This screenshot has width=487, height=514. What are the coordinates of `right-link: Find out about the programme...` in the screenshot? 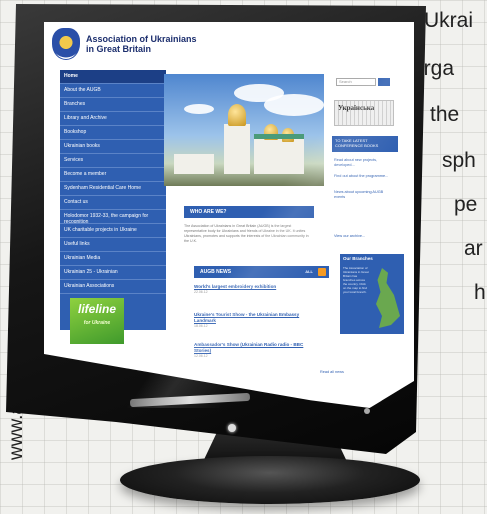 It's located at (364, 176).